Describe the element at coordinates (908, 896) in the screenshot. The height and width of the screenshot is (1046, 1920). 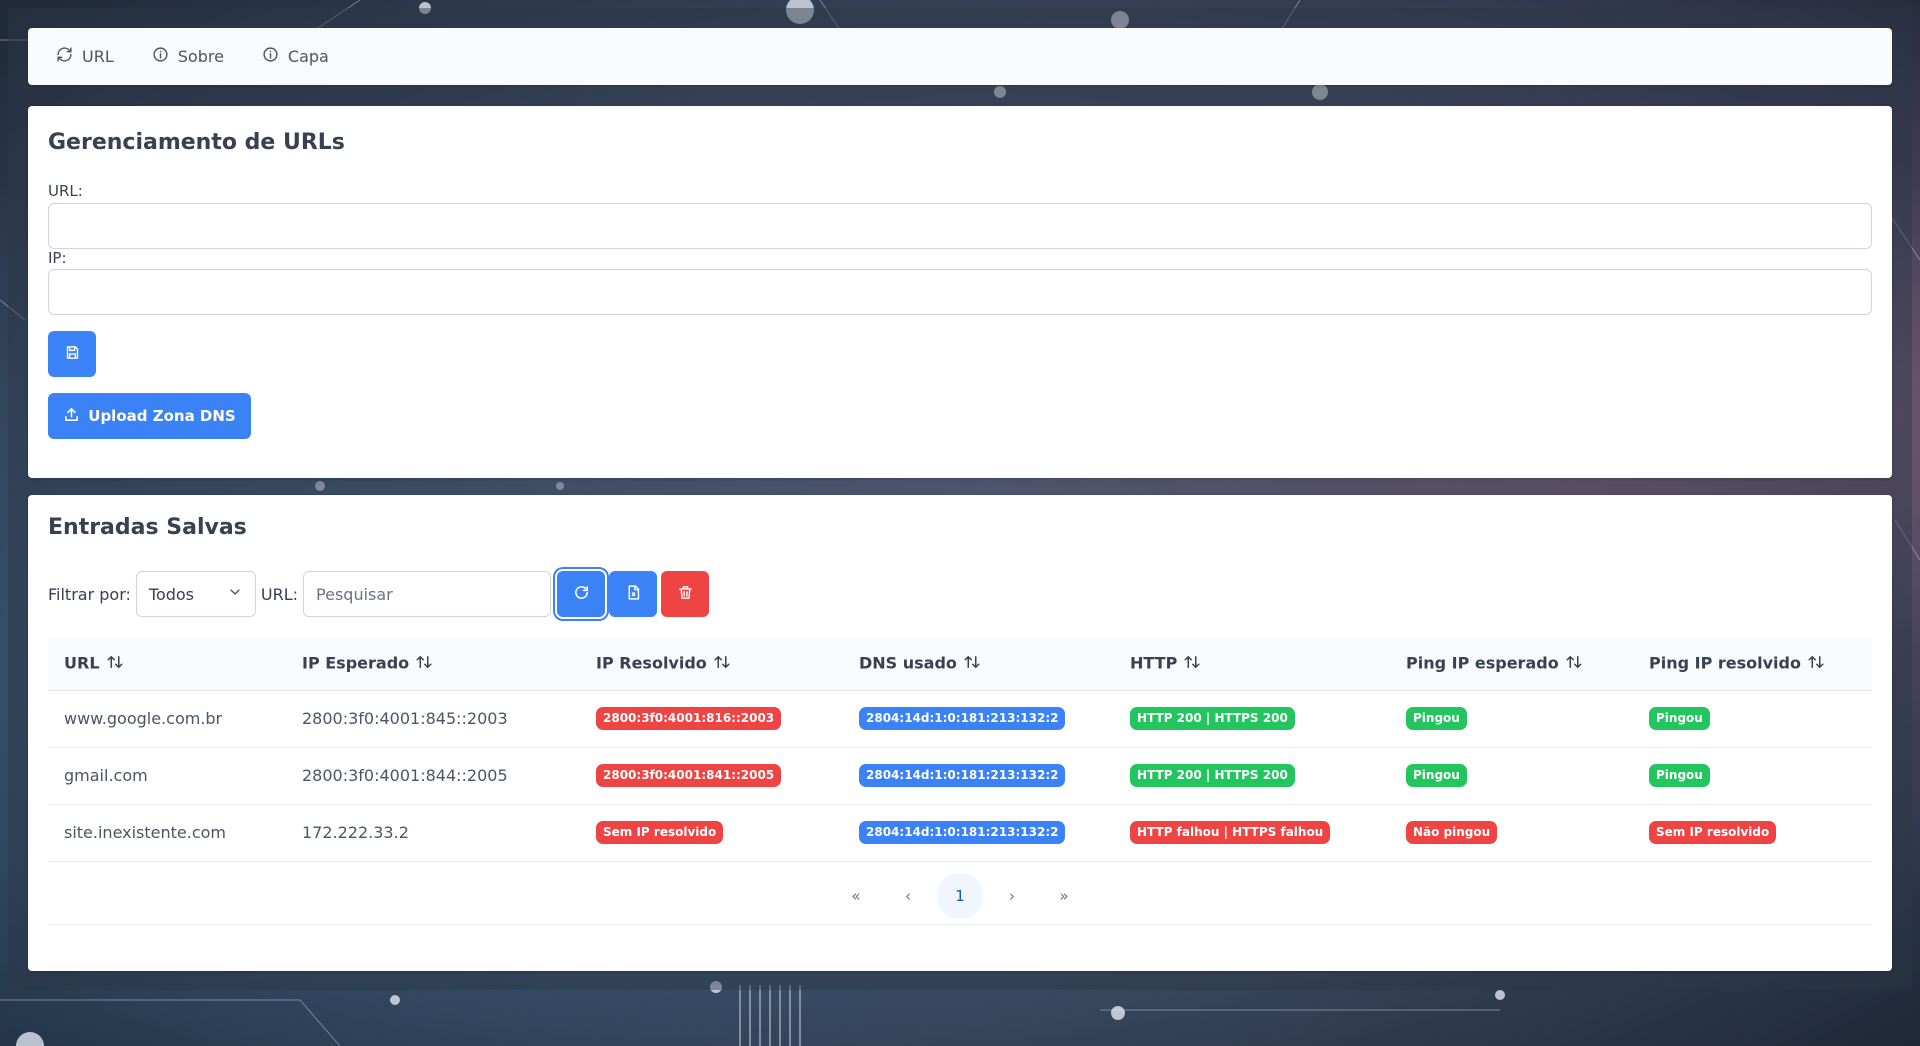
I see `prev-page-button: ‹` at that location.